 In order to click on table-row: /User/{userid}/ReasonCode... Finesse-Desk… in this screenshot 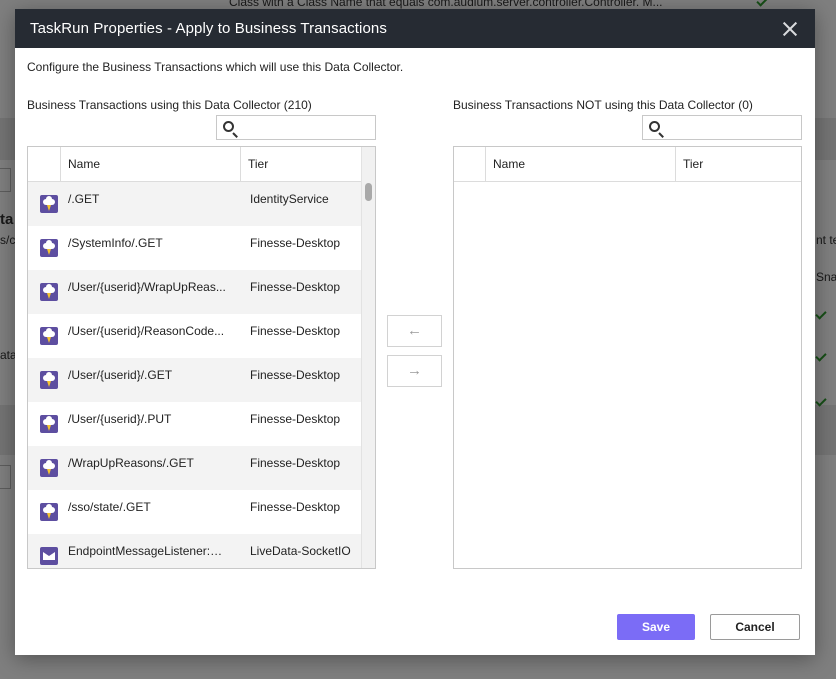, I will do `click(194, 336)`.